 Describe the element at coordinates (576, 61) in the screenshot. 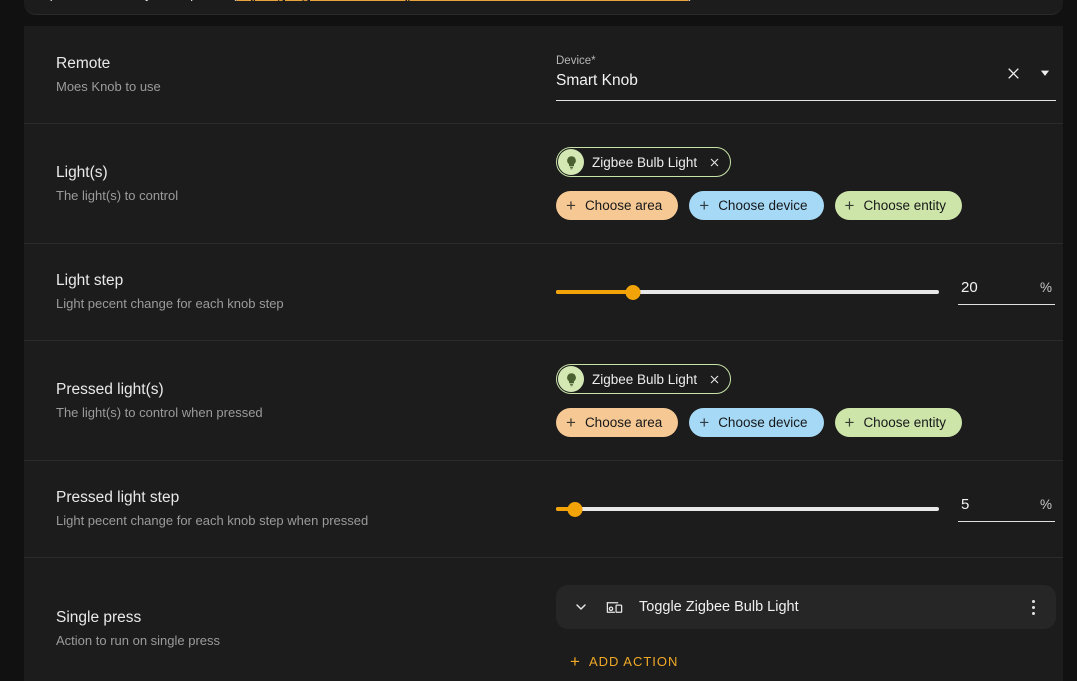

I see `device-field-label: Device*` at that location.